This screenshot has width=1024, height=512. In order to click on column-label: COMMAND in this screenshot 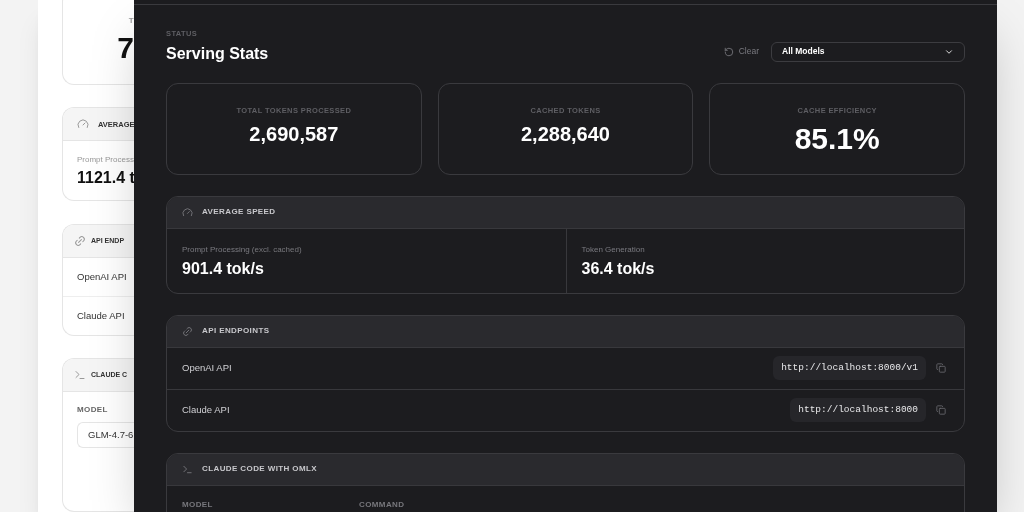, I will do `click(382, 504)`.